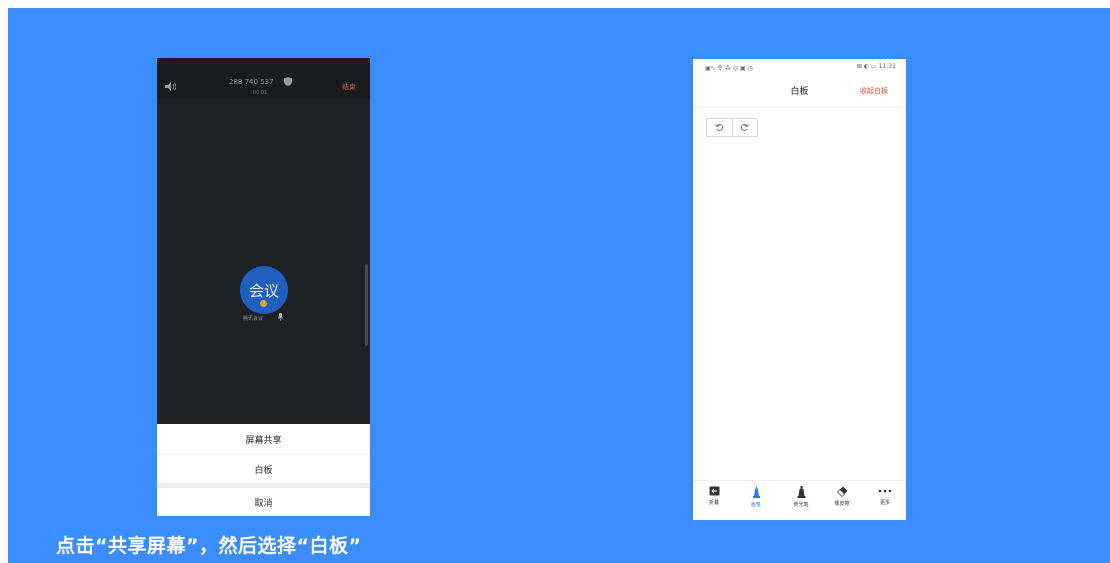 This screenshot has height=563, width=1110. I want to click on instruction-caption: 点击“共享屏幕”，然后选择“白板”, so click(209, 546).